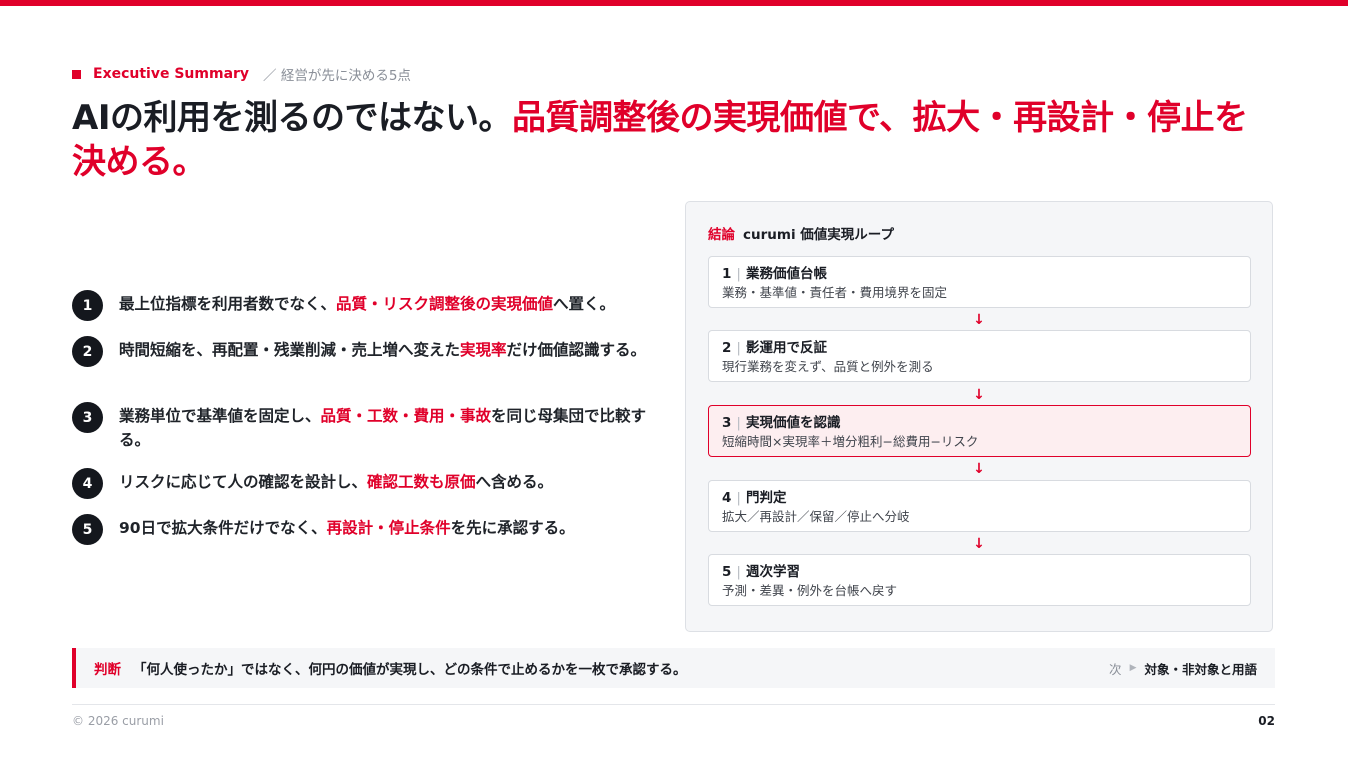  I want to click on point-number-badge: 1, so click(87, 305).